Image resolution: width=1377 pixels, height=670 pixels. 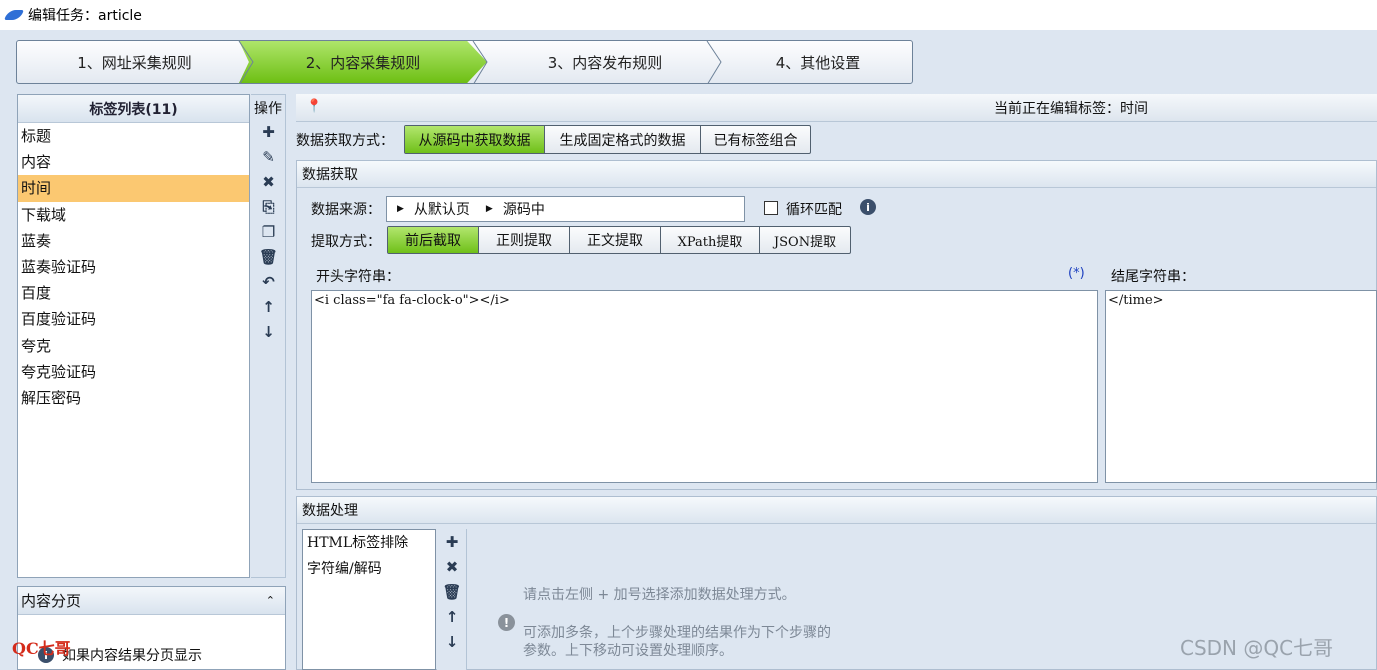 I want to click on start-string-label: 开头字符串：, so click(x=358, y=277).